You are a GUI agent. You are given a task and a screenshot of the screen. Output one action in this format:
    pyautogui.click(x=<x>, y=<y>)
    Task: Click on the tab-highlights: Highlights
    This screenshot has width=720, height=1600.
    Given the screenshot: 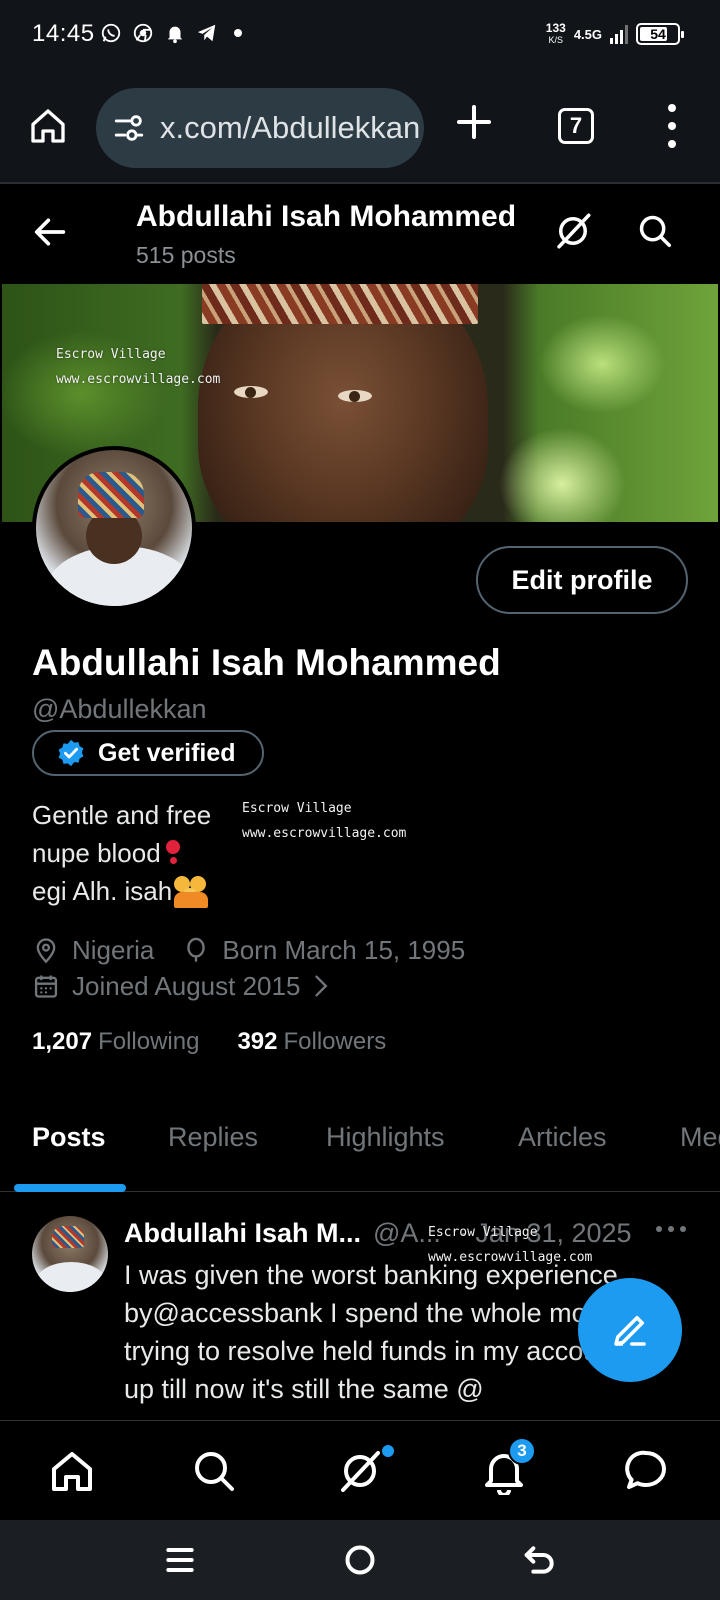 What is the action you would take?
    pyautogui.click(x=385, y=1137)
    